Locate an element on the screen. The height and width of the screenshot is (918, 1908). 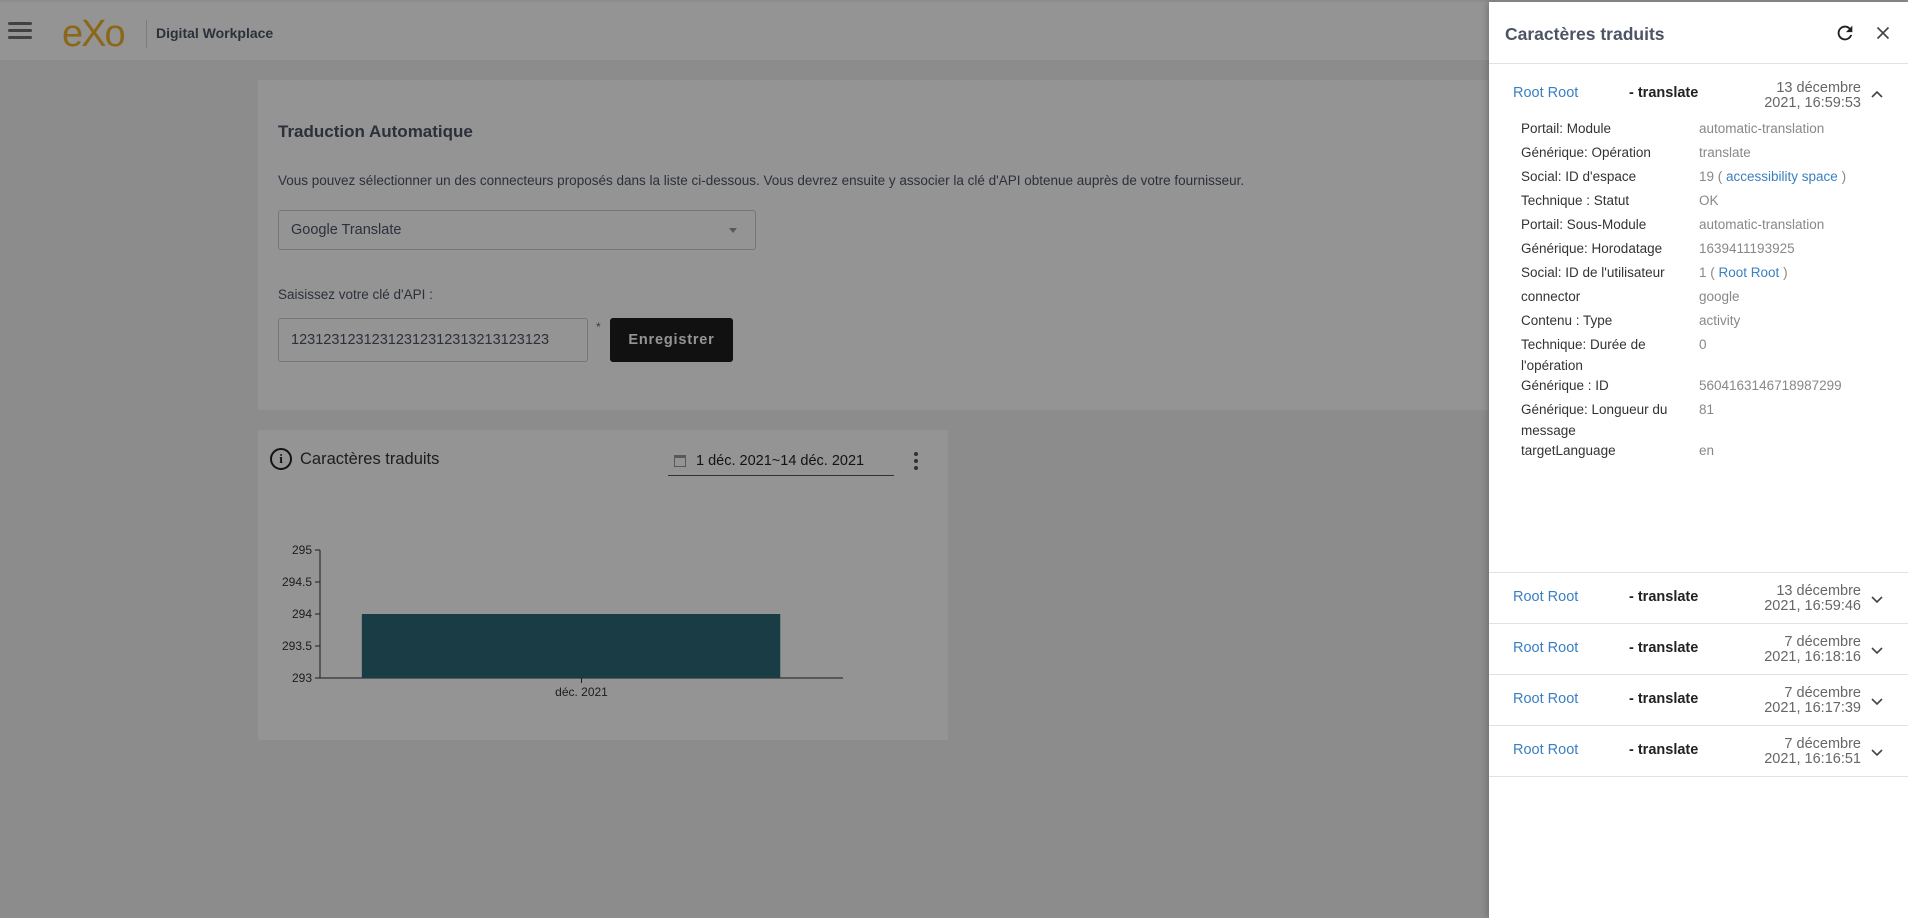
detail-value: 1 ( Root Root ) is located at coordinates (1743, 272).